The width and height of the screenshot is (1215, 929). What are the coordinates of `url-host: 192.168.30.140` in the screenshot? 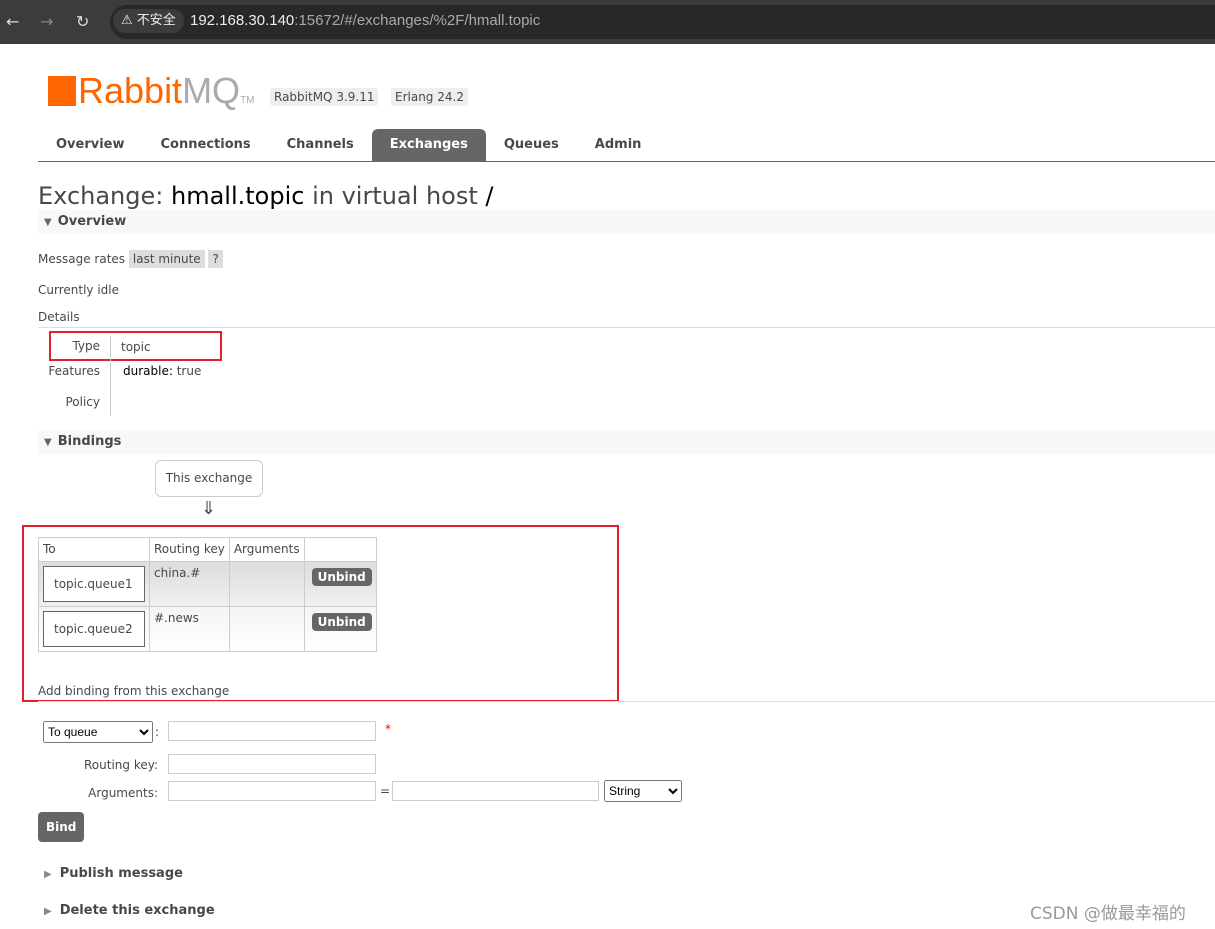 It's located at (242, 20).